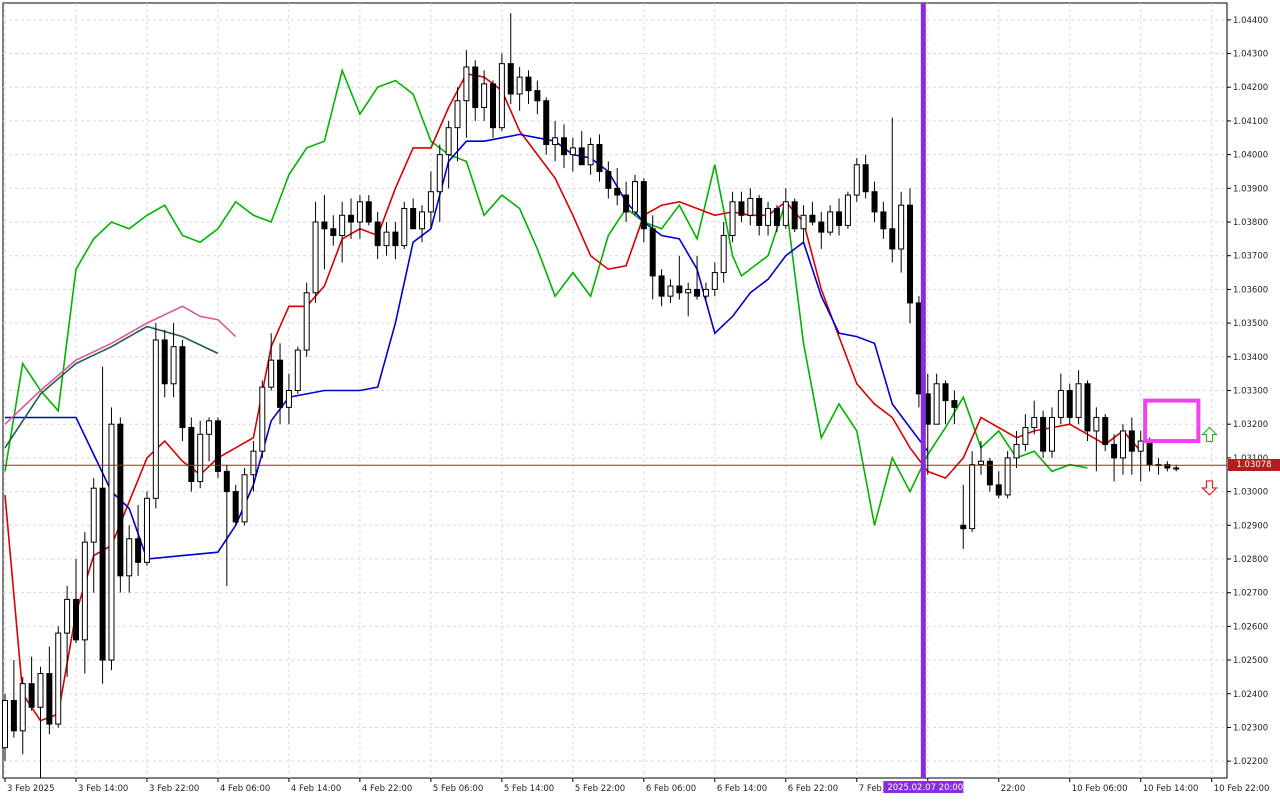 The image size is (1280, 804). What do you see at coordinates (1250, 21) in the screenshot?
I see `y-tick-label: 1.04400` at bounding box center [1250, 21].